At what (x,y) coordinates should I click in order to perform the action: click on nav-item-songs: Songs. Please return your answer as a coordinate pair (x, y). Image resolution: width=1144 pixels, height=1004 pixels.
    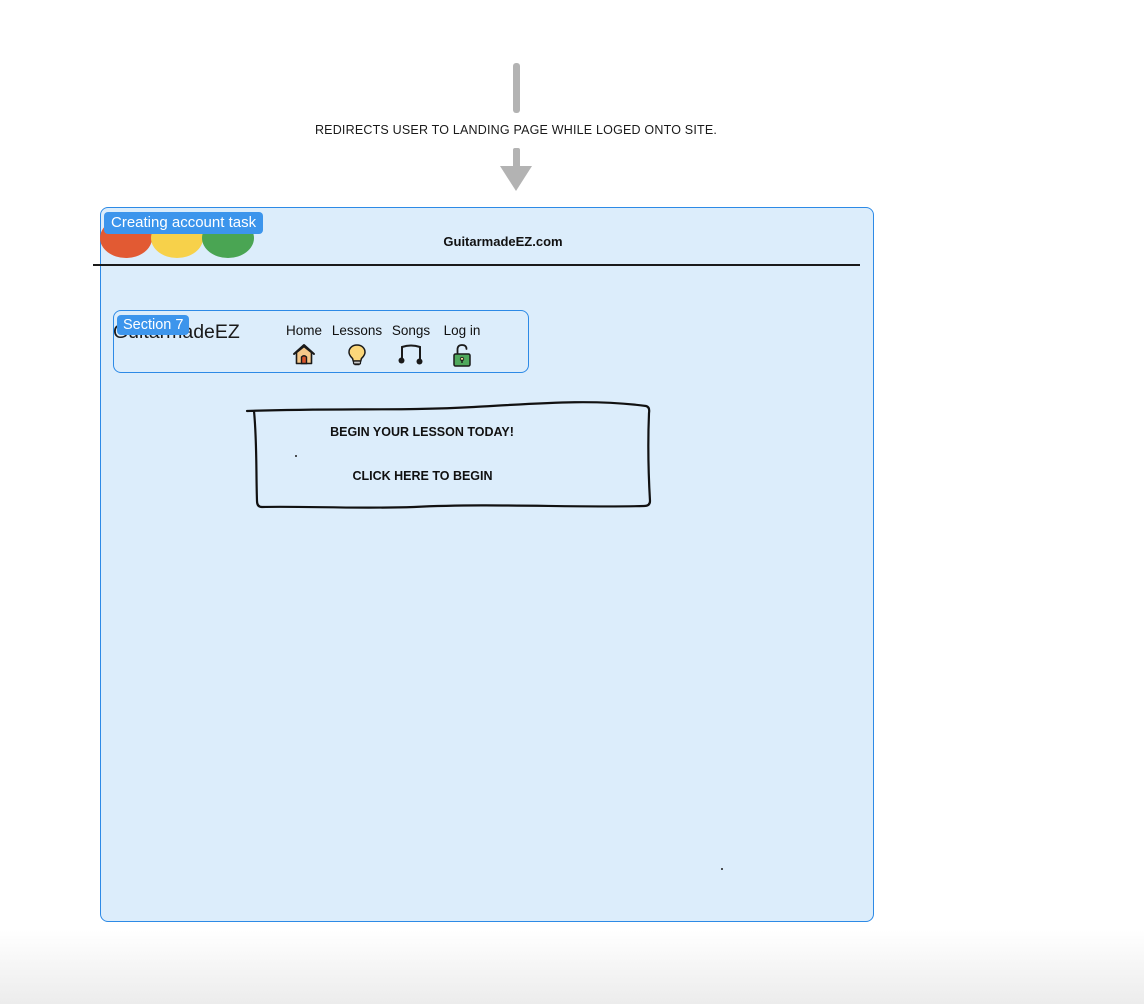
    Looking at the image, I should click on (411, 343).